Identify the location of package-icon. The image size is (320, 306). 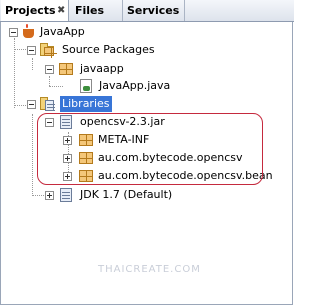
(66, 69).